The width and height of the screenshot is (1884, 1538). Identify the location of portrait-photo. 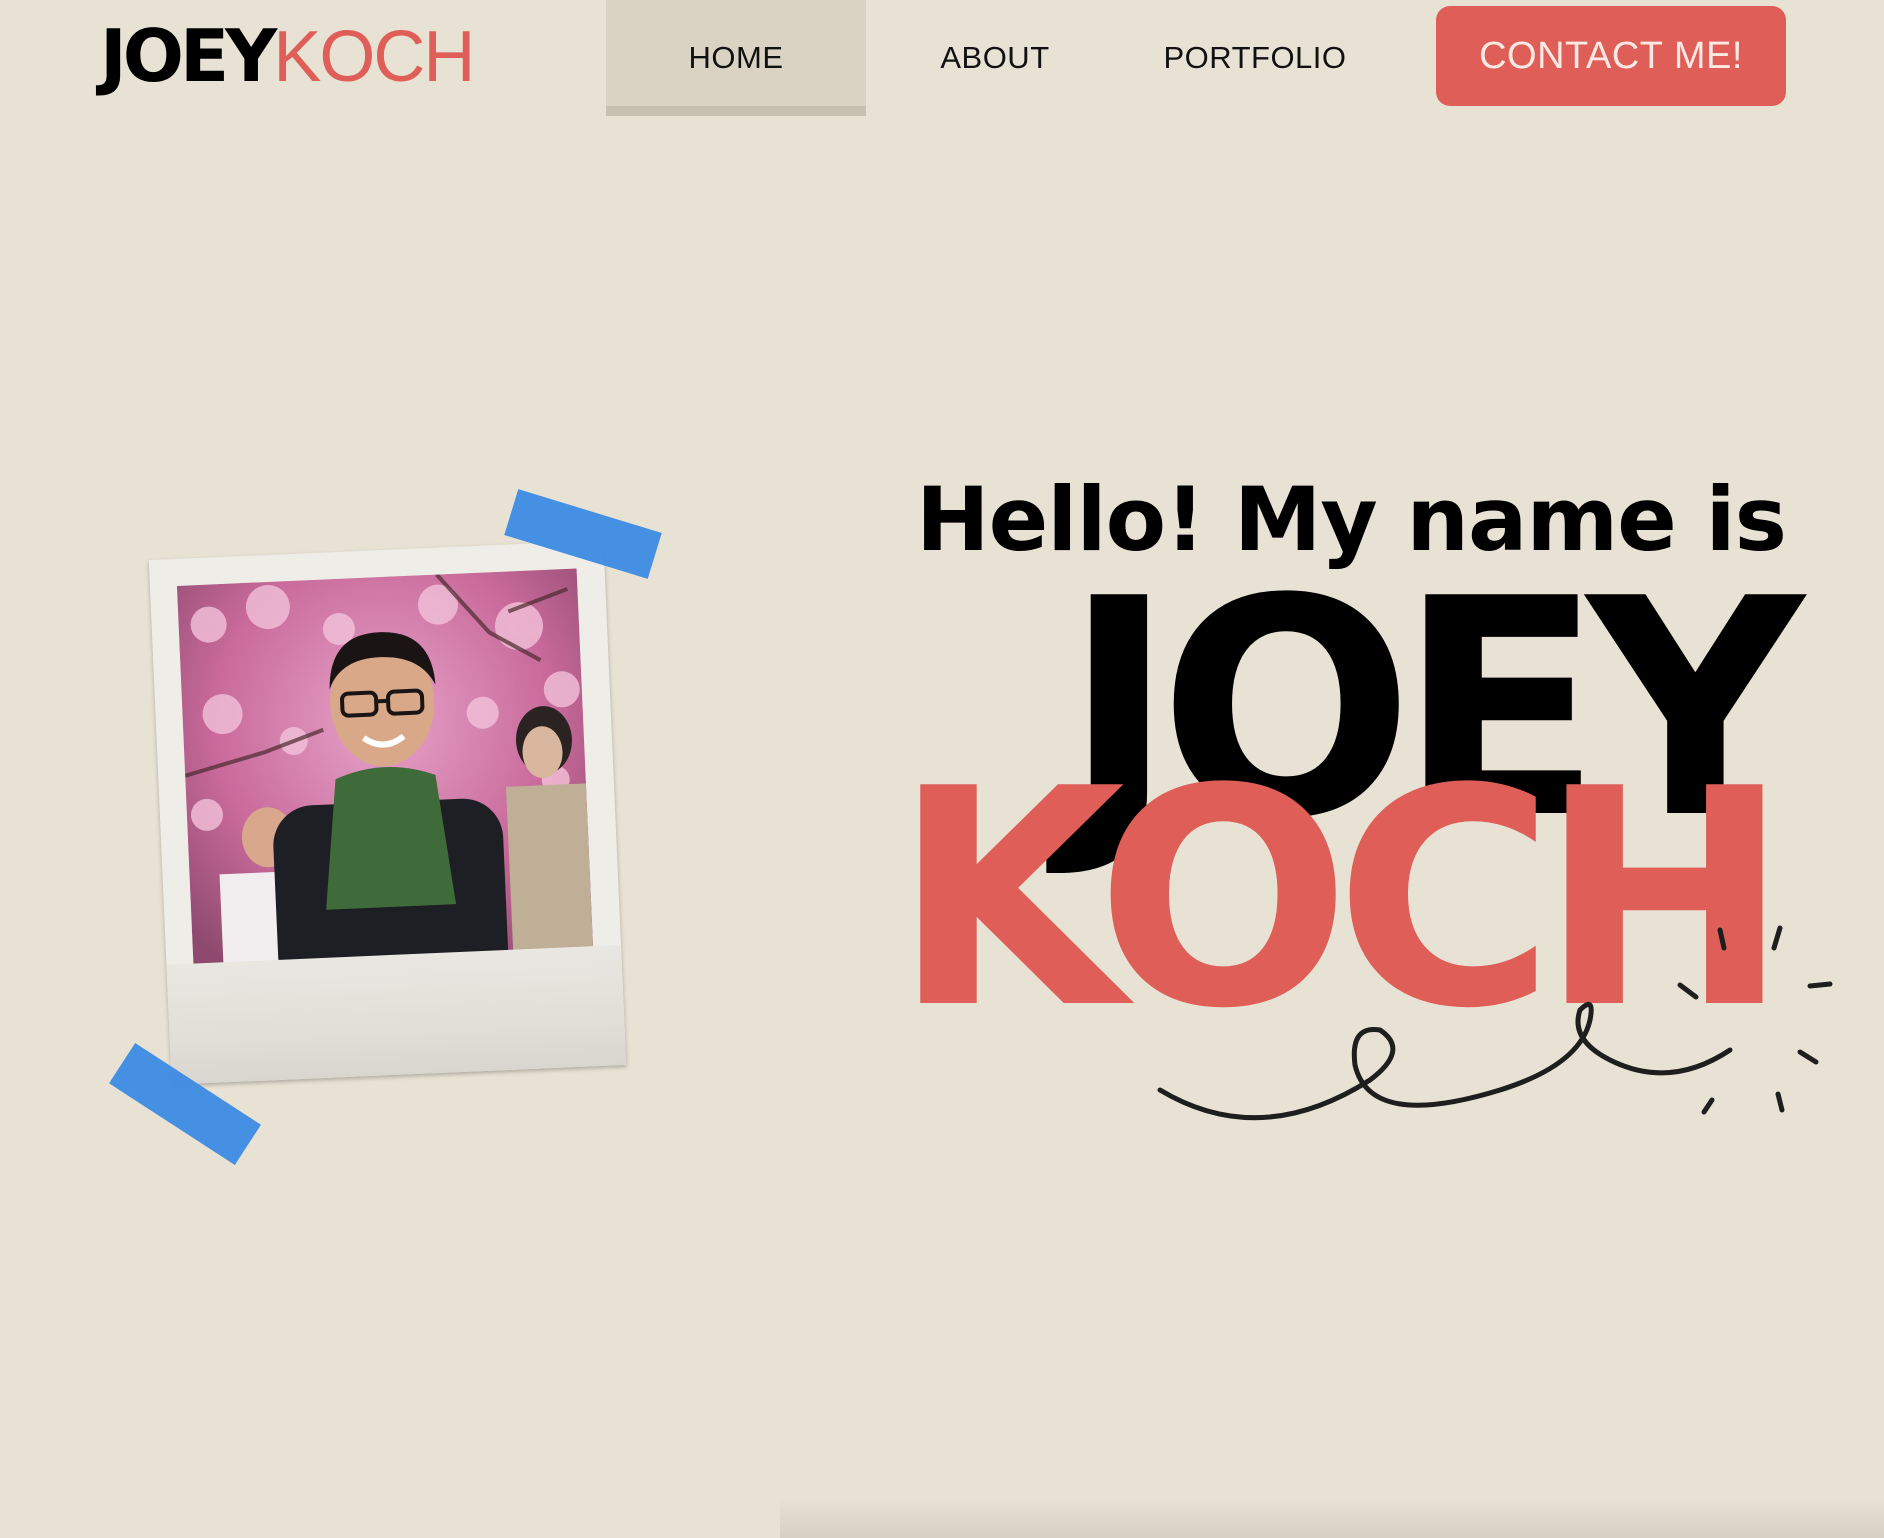
(385, 784).